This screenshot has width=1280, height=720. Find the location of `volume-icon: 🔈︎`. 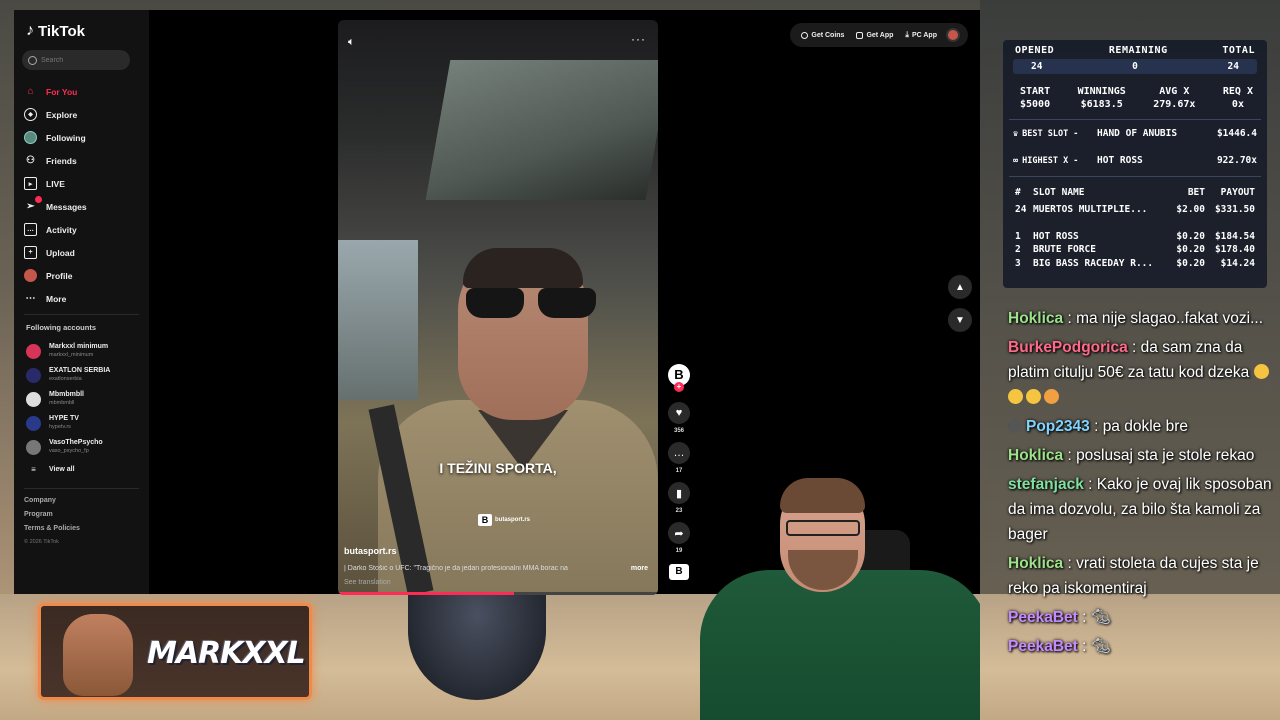

volume-icon: 🔈︎ is located at coordinates (351, 42).